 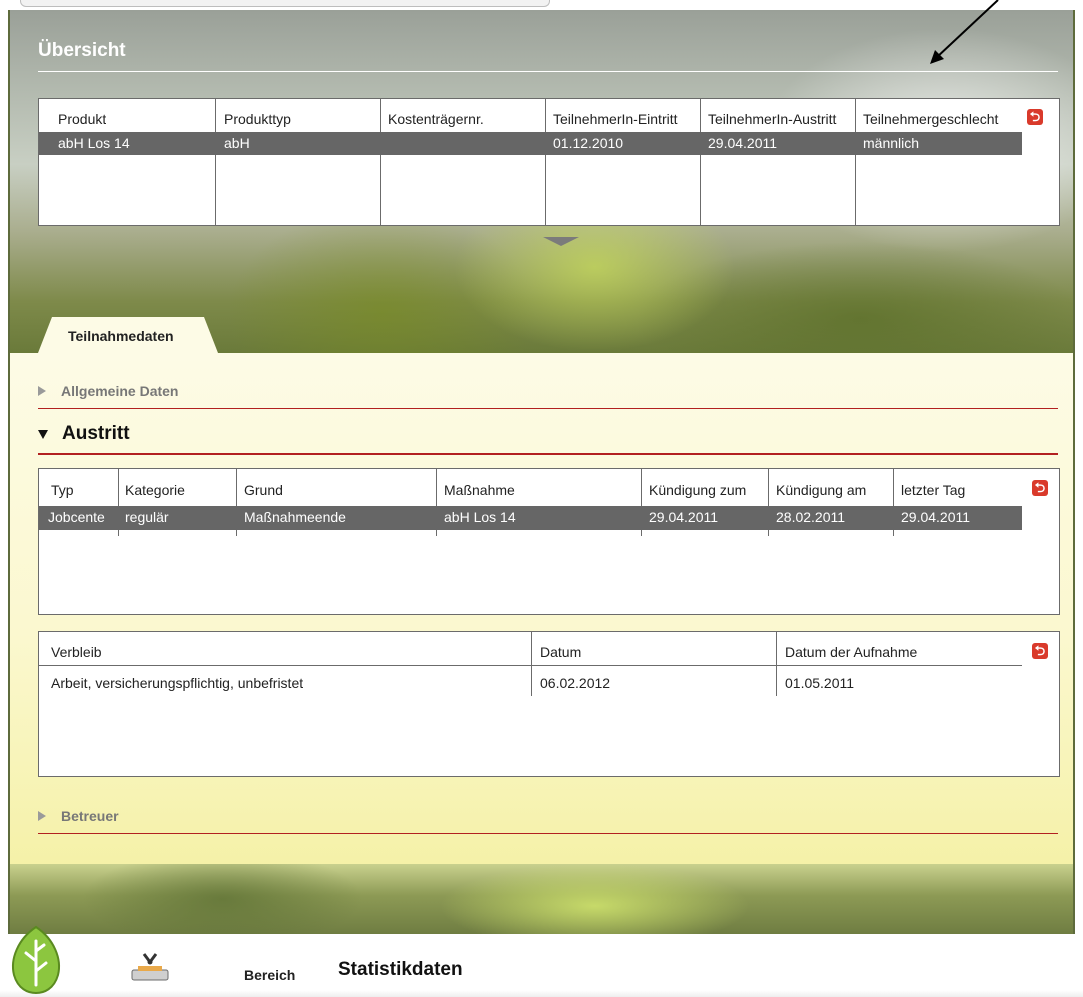 I want to click on column-header: Produkt, so click(x=82, y=119).